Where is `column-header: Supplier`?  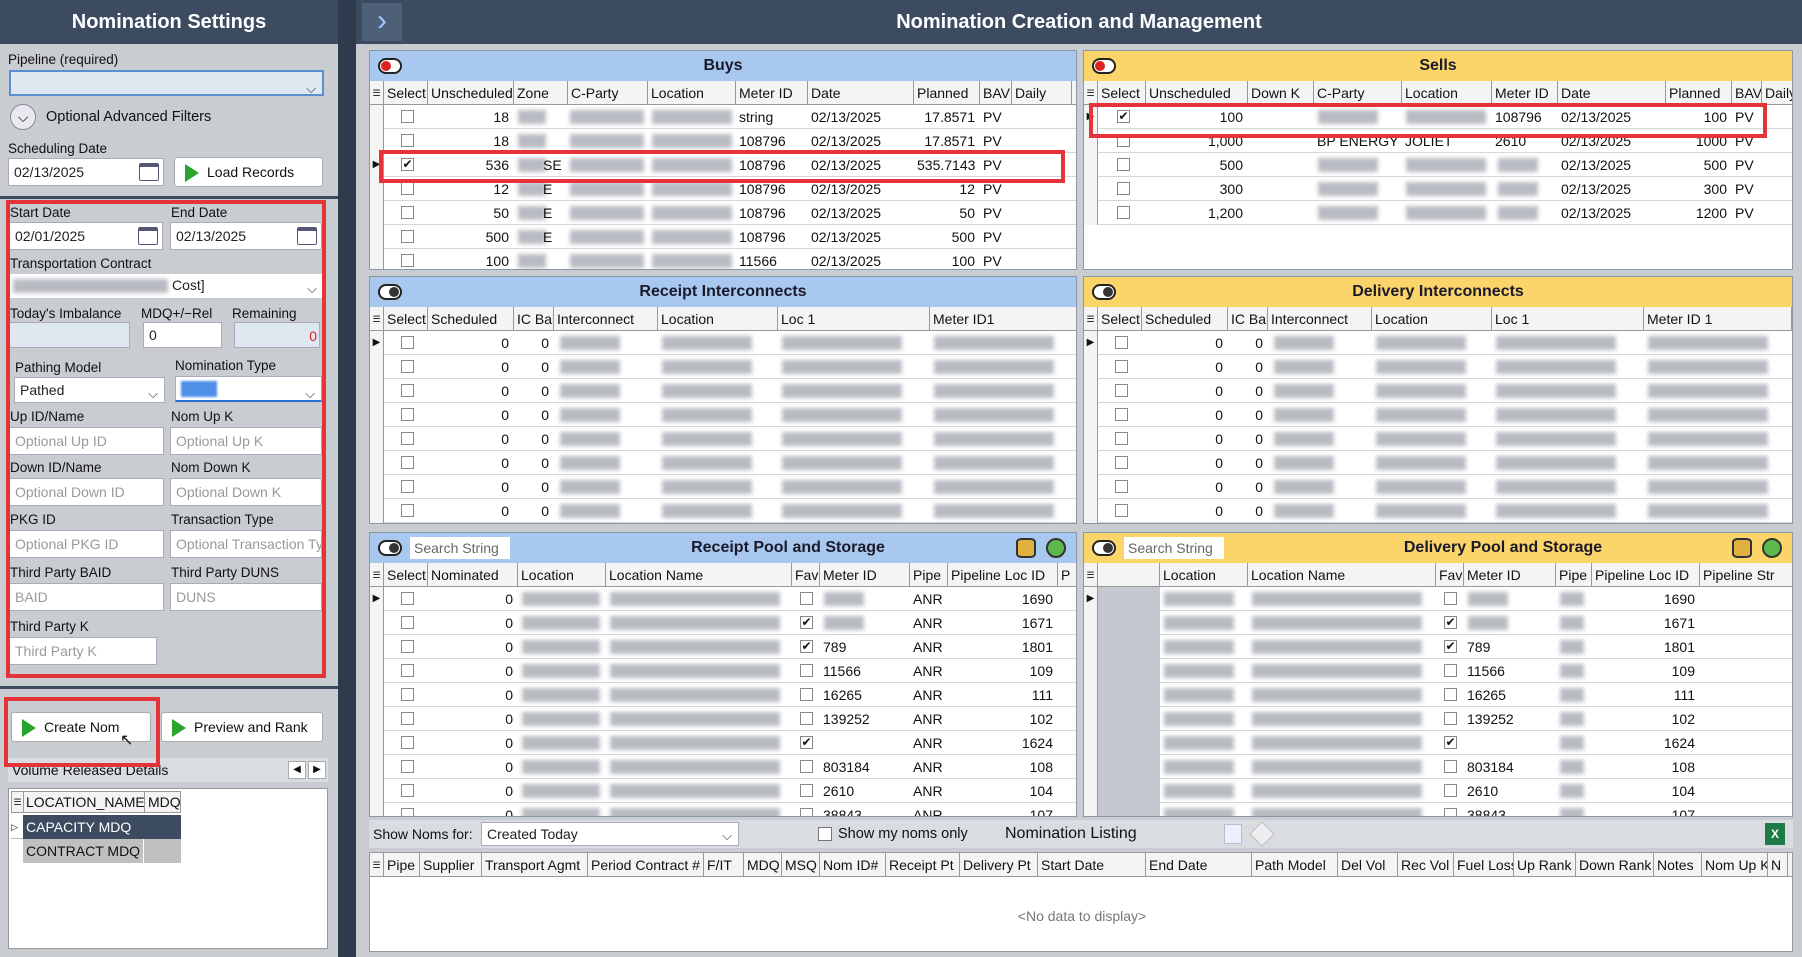 column-header: Supplier is located at coordinates (451, 865).